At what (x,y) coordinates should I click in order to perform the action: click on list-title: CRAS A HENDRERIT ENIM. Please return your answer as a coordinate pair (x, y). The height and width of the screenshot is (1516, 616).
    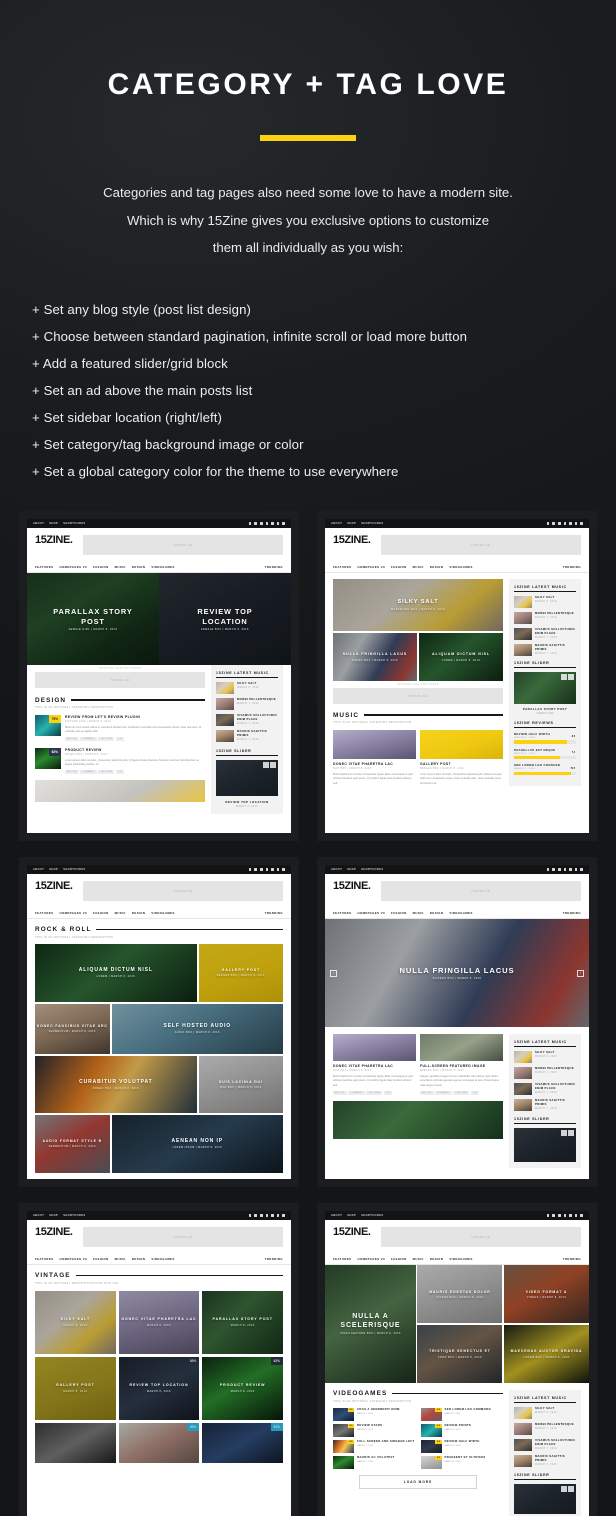
    Looking at the image, I should click on (378, 1409).